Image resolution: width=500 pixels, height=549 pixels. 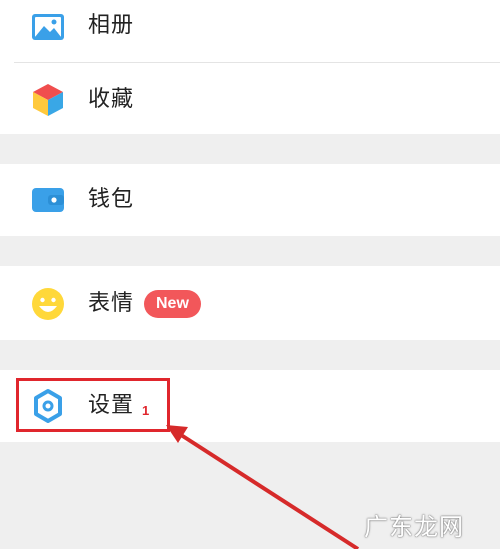 I want to click on watermark: 广东龙网, so click(x=414, y=527).